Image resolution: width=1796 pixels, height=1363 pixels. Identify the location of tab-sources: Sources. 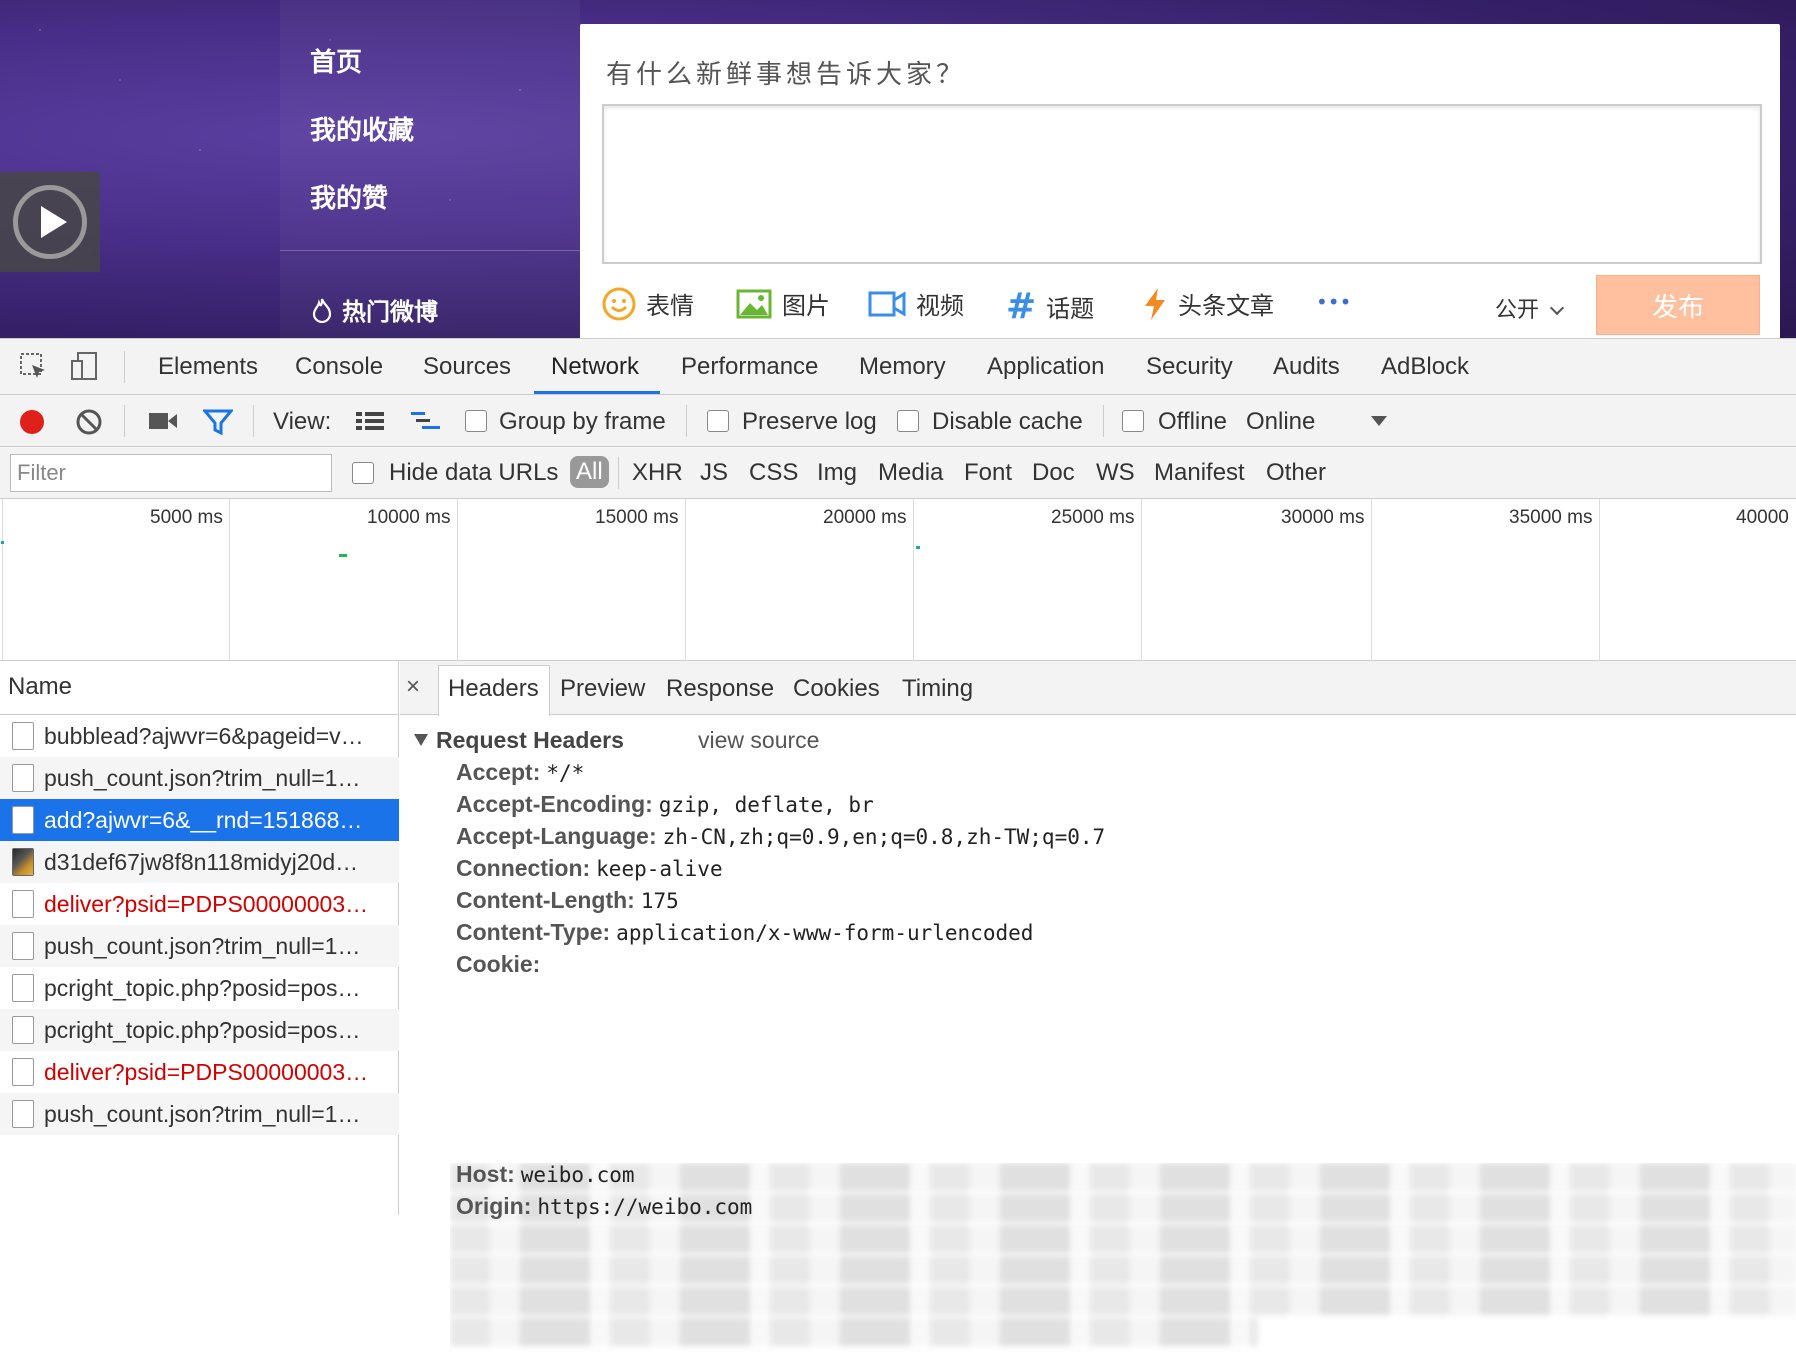
(467, 367).